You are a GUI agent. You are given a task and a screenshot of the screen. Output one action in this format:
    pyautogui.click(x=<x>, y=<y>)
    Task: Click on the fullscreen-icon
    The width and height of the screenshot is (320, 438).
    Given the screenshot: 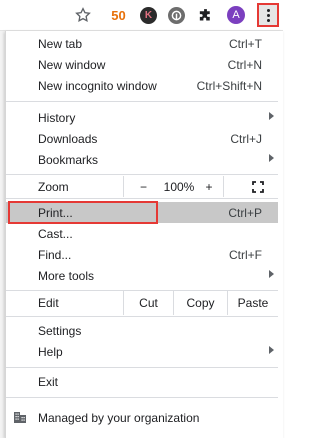 What is the action you would take?
    pyautogui.click(x=258, y=187)
    